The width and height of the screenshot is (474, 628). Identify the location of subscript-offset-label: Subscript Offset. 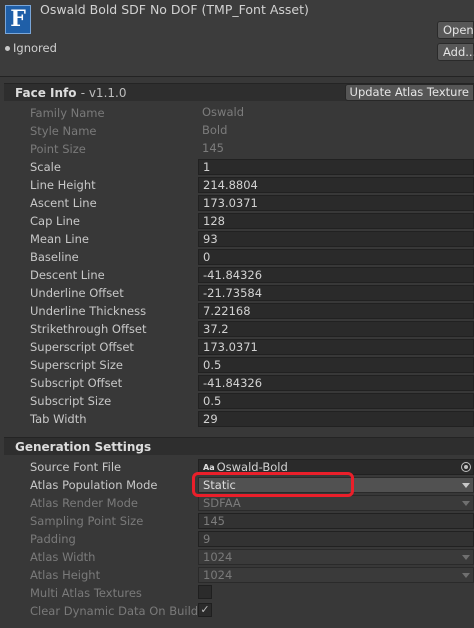
(76, 383).